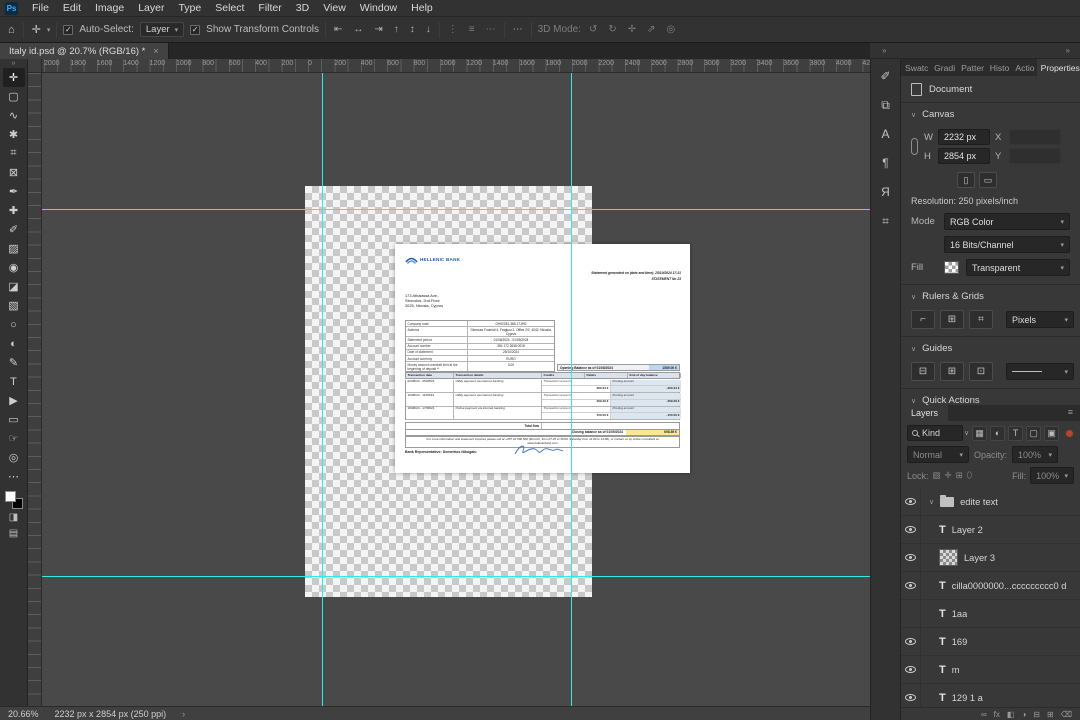 The image size is (1080, 720). What do you see at coordinates (943, 67) in the screenshot?
I see `panel-tab: Gradi` at bounding box center [943, 67].